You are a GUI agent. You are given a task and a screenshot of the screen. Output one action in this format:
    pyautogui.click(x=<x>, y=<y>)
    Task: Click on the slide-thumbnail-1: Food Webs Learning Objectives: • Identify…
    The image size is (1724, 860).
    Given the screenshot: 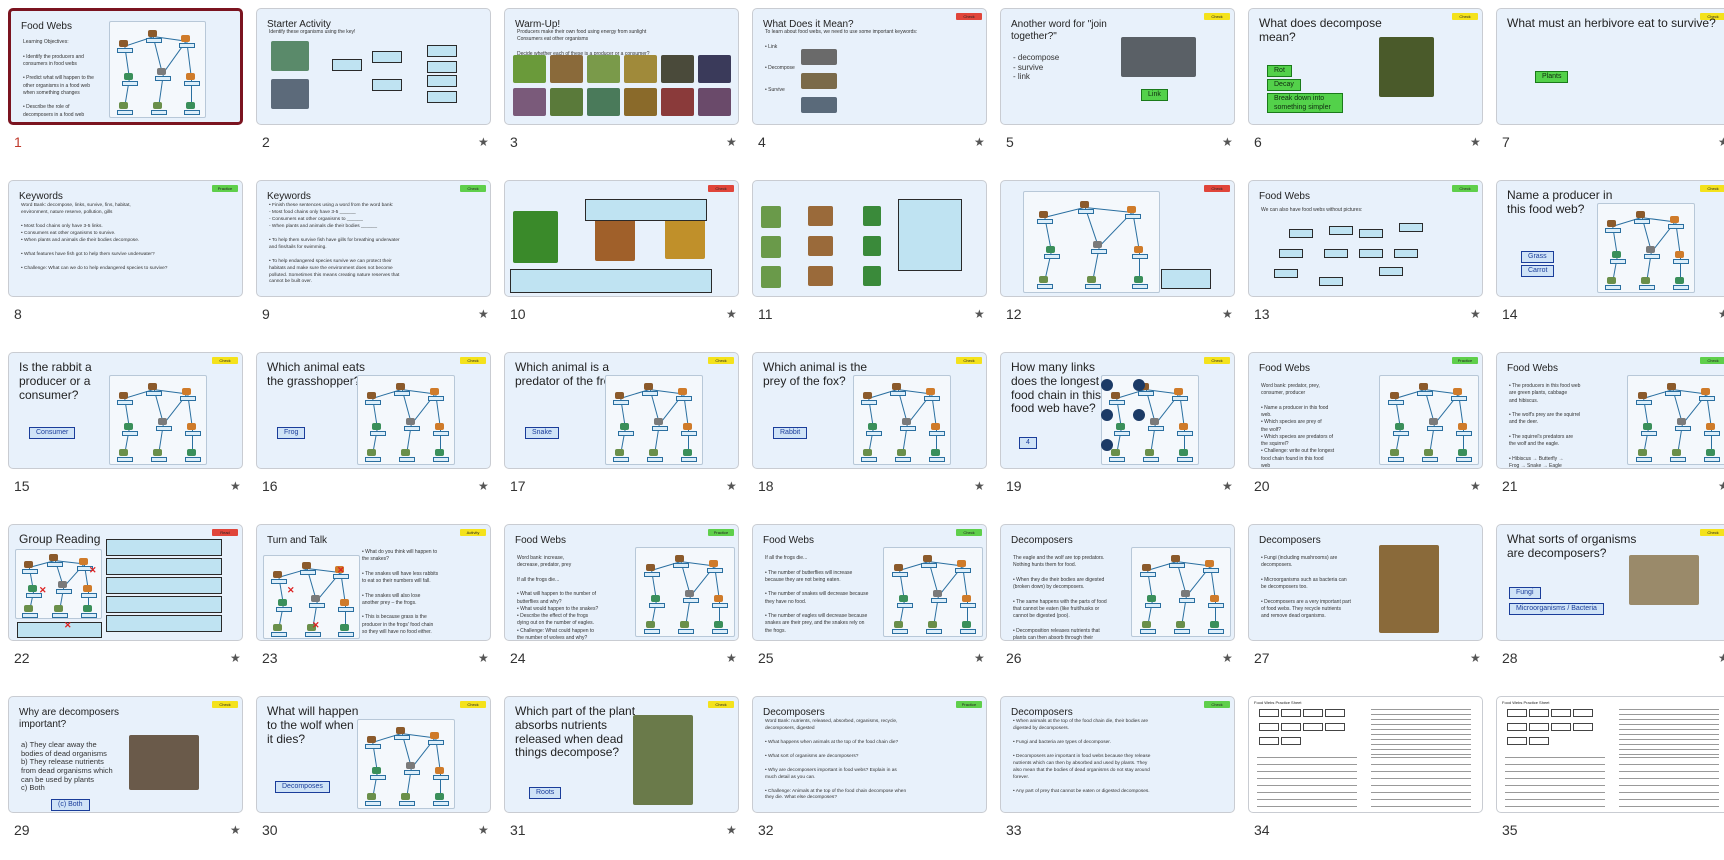 What is the action you would take?
    pyautogui.click(x=125, y=90)
    